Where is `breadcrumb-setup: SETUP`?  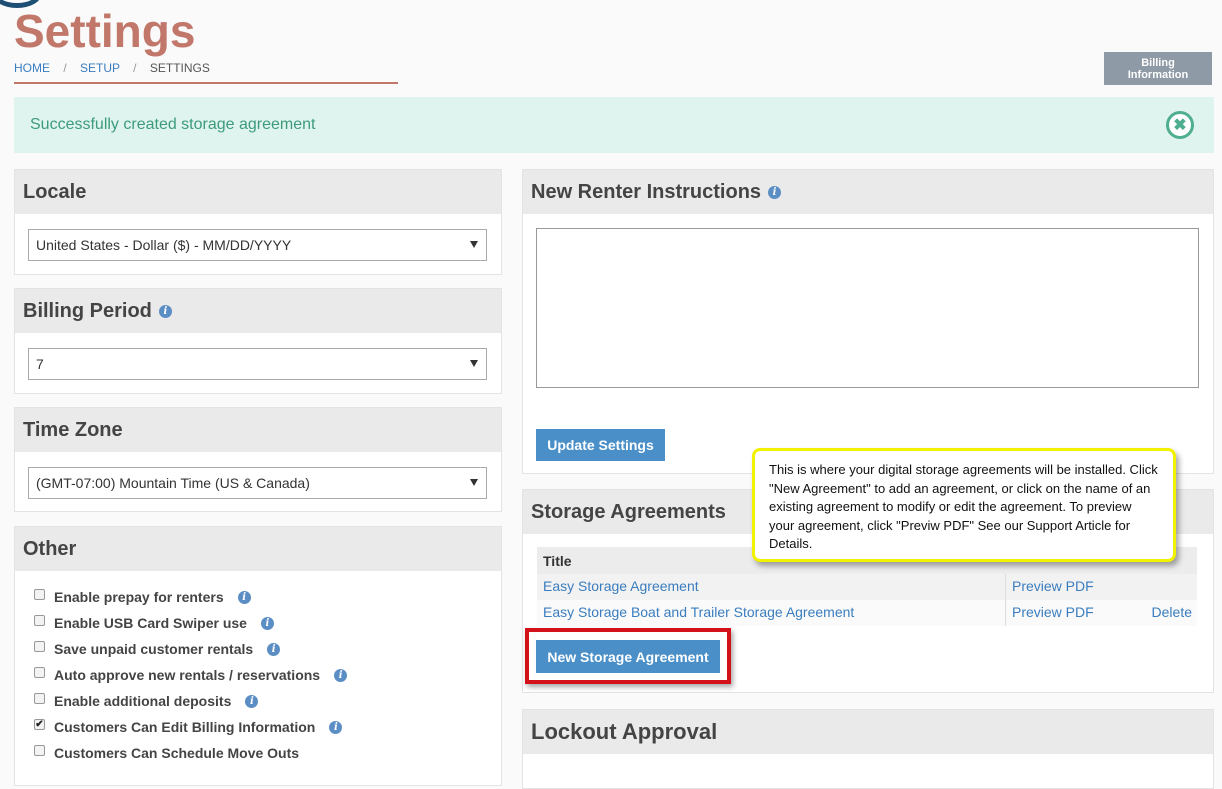 breadcrumb-setup: SETUP is located at coordinates (100, 68).